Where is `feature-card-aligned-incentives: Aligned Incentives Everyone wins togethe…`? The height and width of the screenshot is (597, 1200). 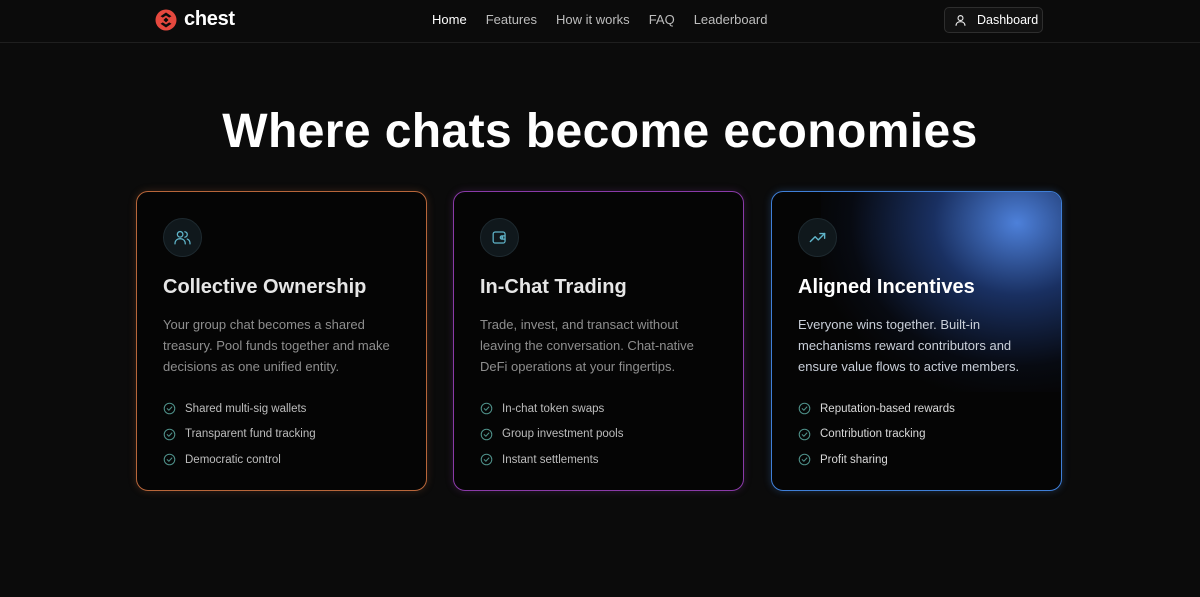
feature-card-aligned-incentives: Aligned Incentives Everyone wins togethe… is located at coordinates (916, 341).